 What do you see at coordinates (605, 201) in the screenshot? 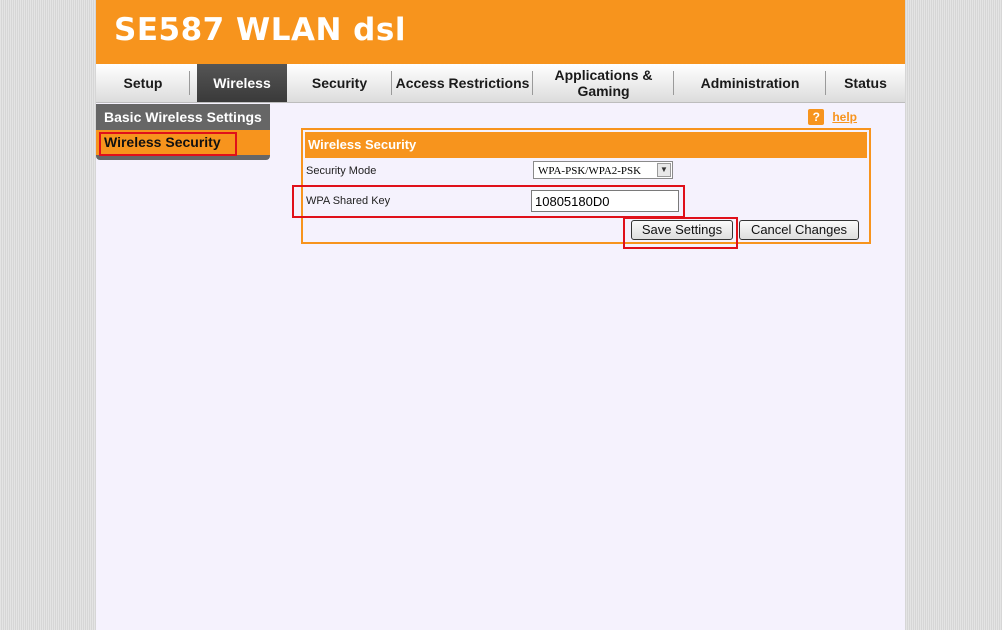
I see `wpa-shared-key-input` at bounding box center [605, 201].